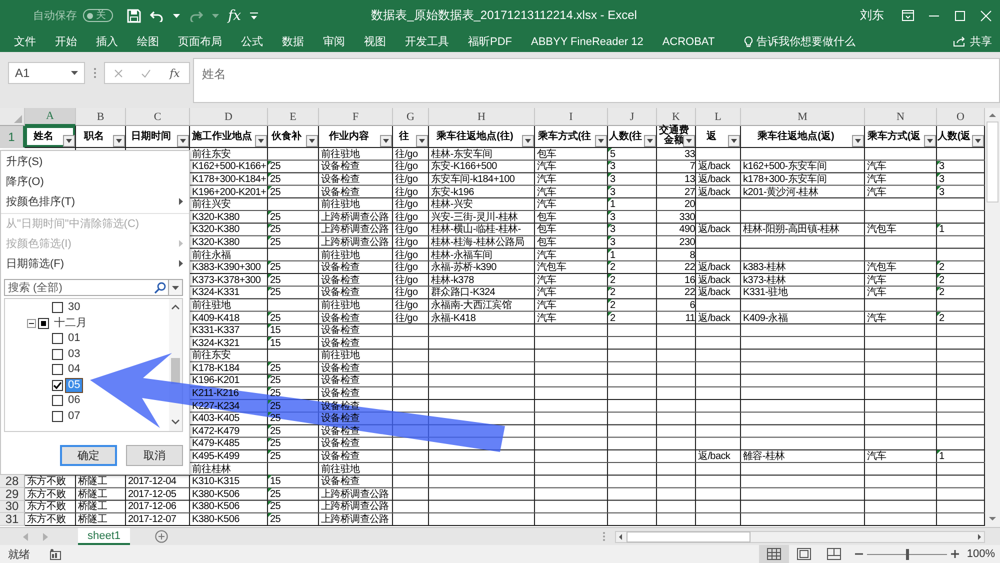  I want to click on ok-button: 确定, so click(88, 455).